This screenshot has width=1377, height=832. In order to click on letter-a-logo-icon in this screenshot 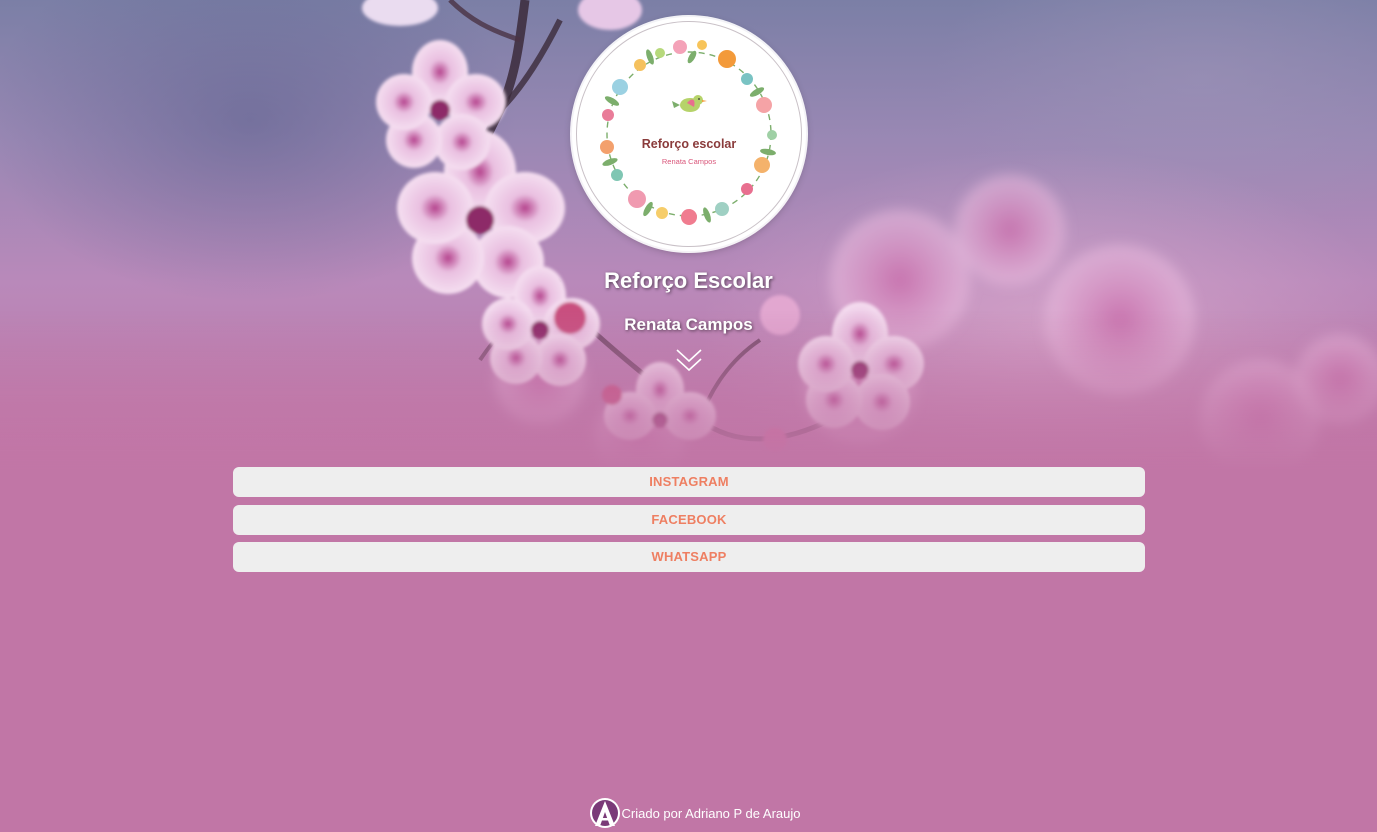, I will do `click(604, 813)`.